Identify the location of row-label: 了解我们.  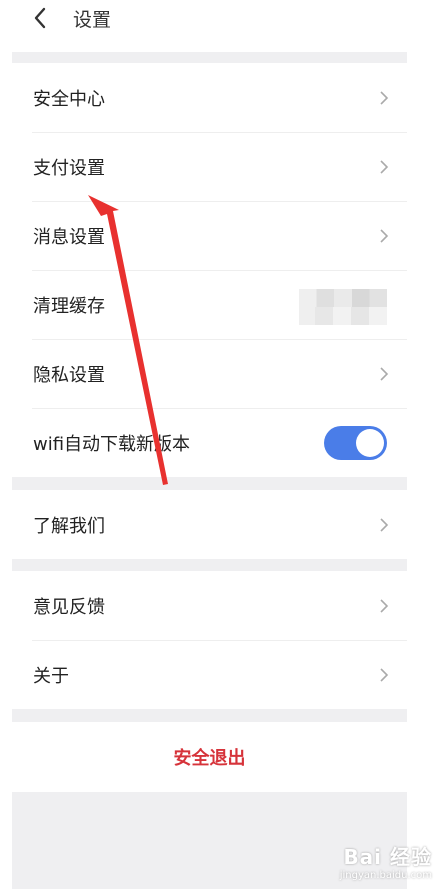
(69, 526).